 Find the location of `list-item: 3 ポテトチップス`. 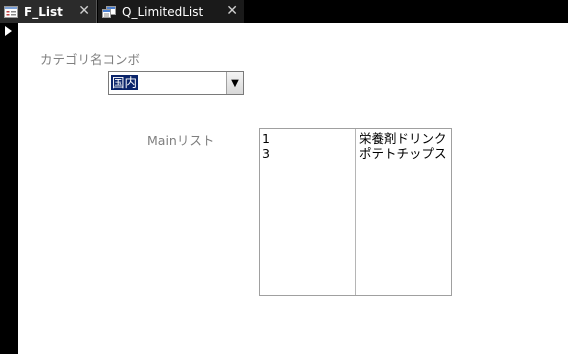

list-item: 3 ポテトチップス is located at coordinates (355, 153).